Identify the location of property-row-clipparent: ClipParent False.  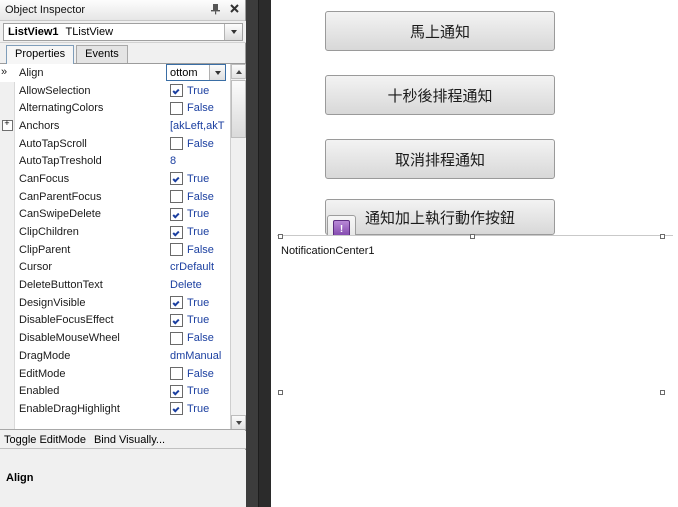
(116, 250).